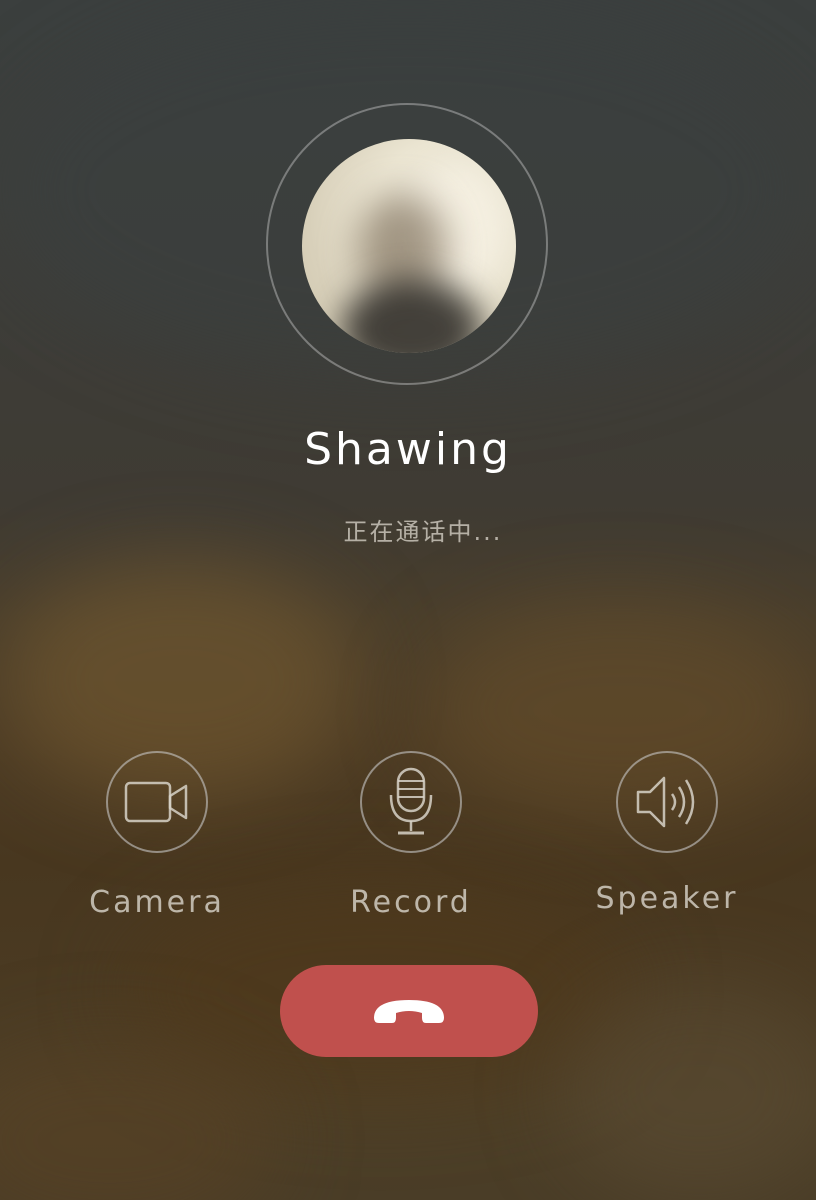 The width and height of the screenshot is (816, 1200). I want to click on microphone-icon, so click(411, 801).